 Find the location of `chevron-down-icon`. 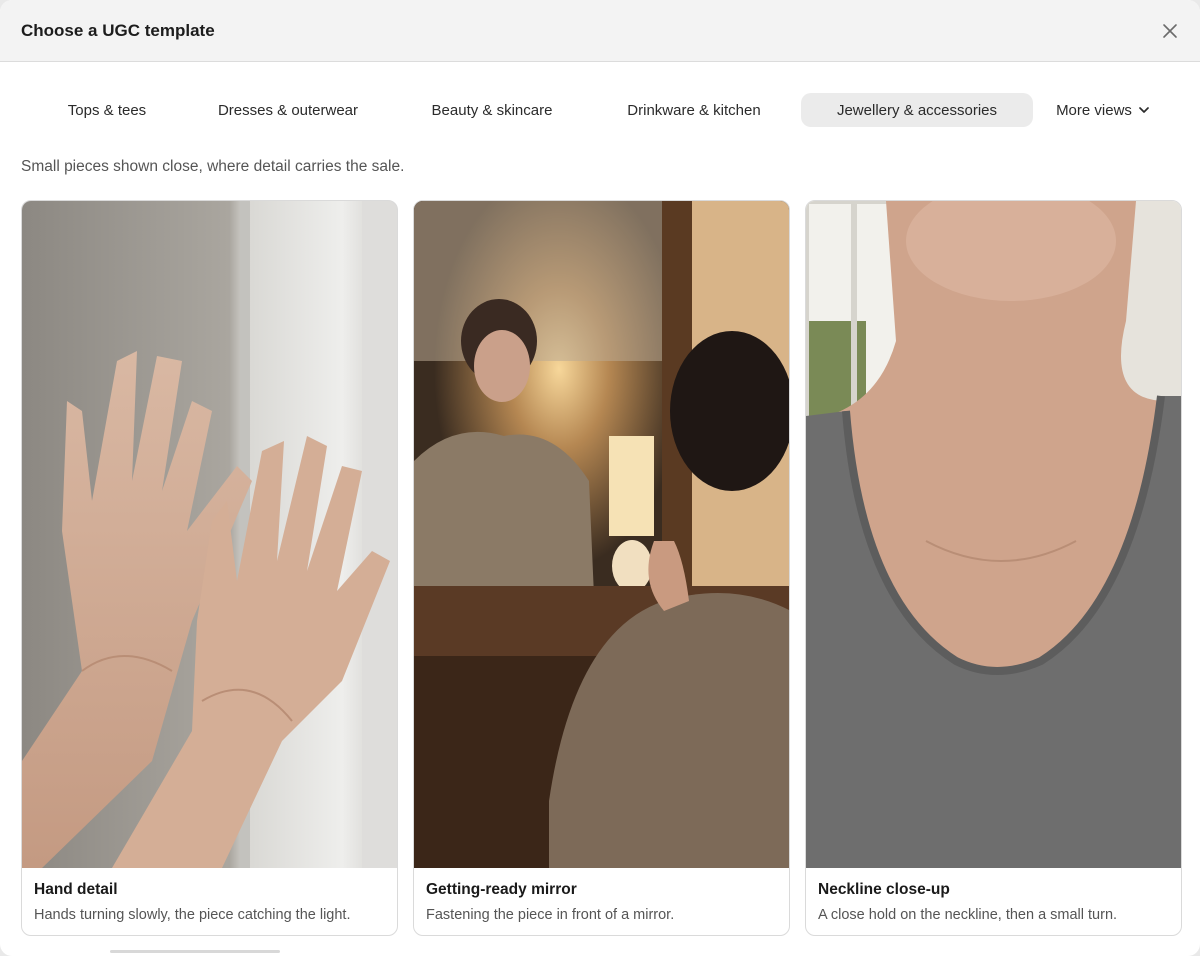

chevron-down-icon is located at coordinates (1144, 110).